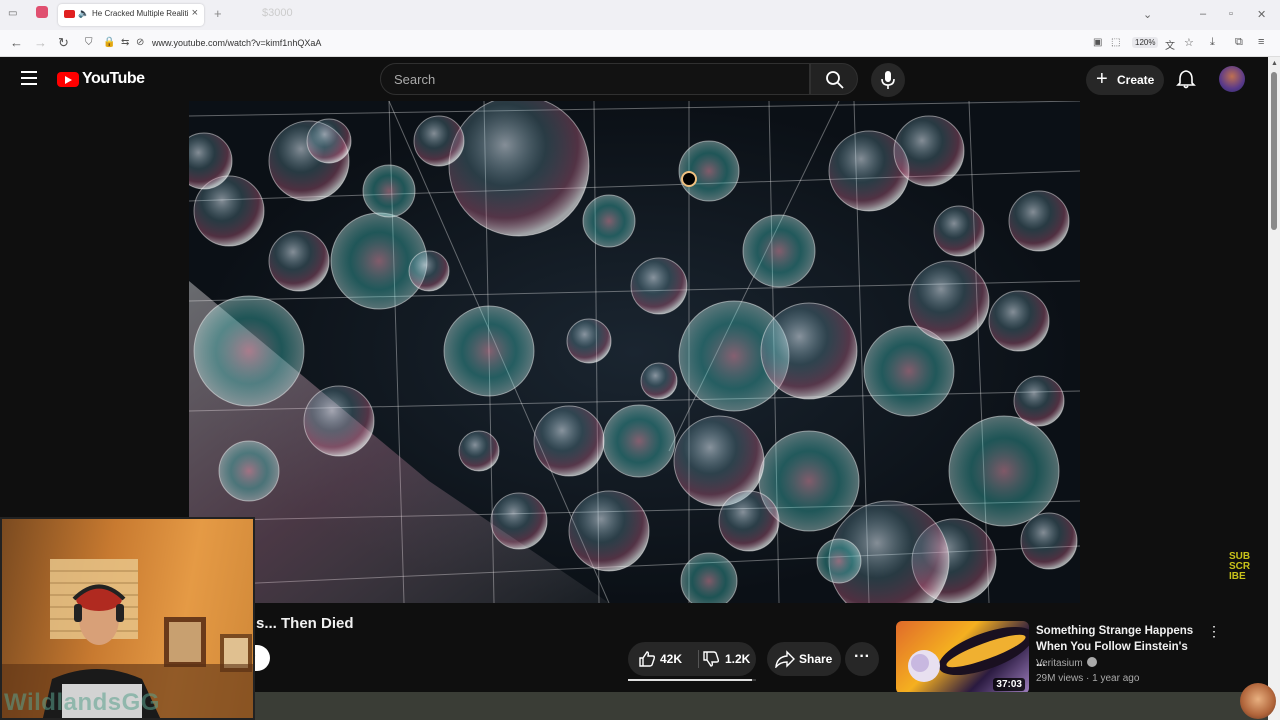 Image resolution: width=1280 pixels, height=720 pixels. What do you see at coordinates (1059, 663) in the screenshot?
I see `channel-name: Veritasium` at bounding box center [1059, 663].